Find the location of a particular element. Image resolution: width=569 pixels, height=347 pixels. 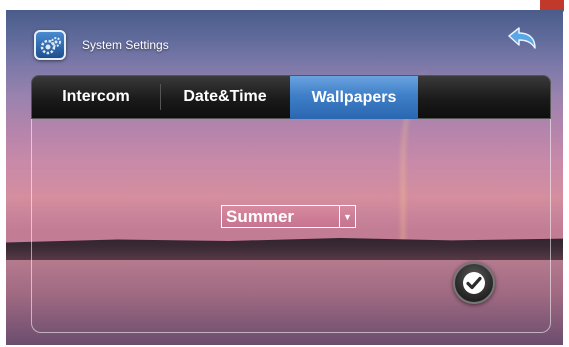

triangle-down-icon: ▼ is located at coordinates (347, 216).